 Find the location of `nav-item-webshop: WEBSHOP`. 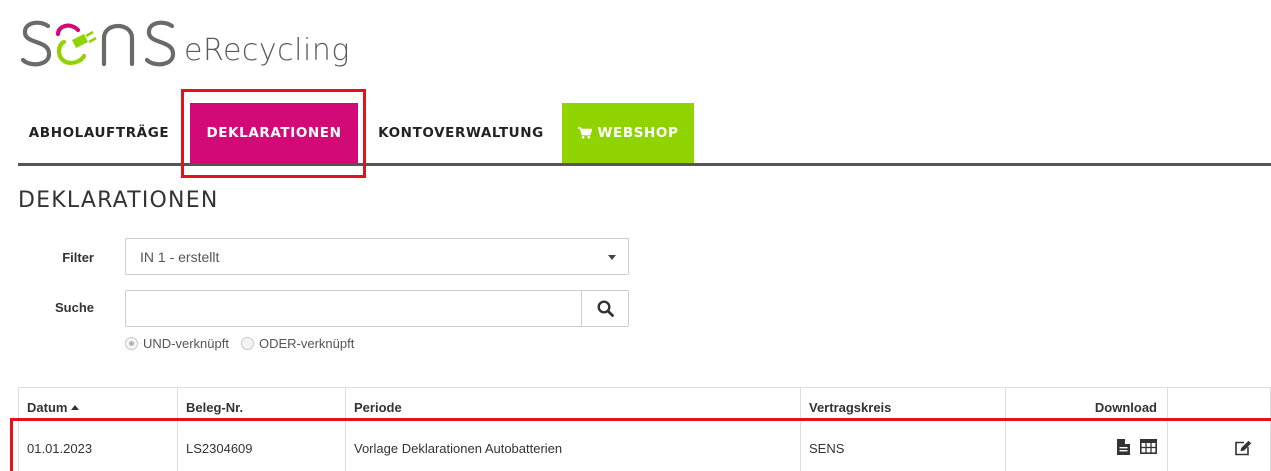

nav-item-webshop: WEBSHOP is located at coordinates (628, 133).